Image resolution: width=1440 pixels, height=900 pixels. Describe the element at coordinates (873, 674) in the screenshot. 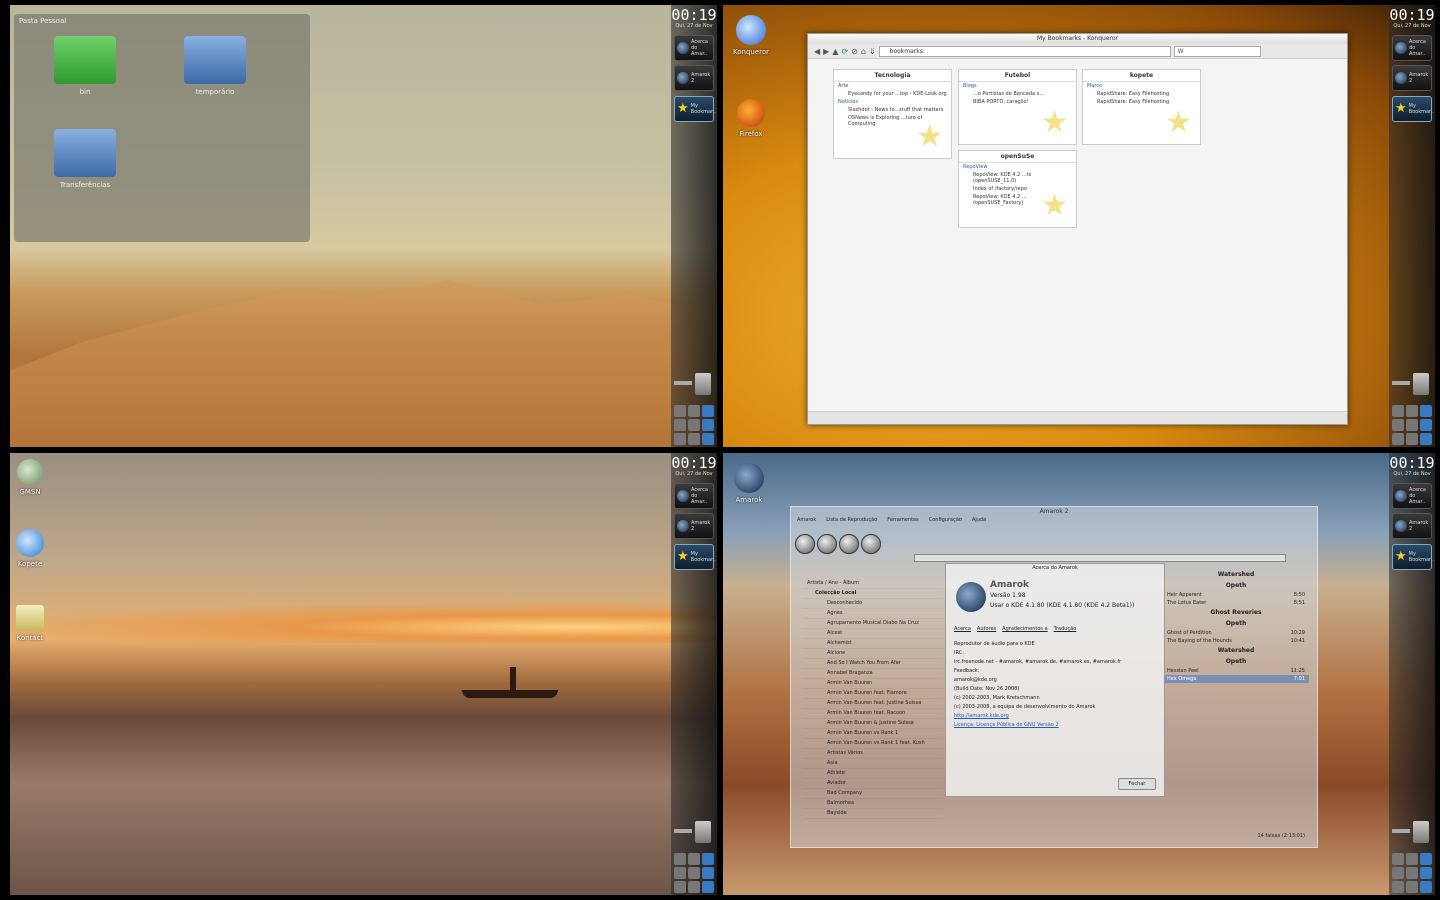

I see `artist-item: Annabel Braganza` at that location.